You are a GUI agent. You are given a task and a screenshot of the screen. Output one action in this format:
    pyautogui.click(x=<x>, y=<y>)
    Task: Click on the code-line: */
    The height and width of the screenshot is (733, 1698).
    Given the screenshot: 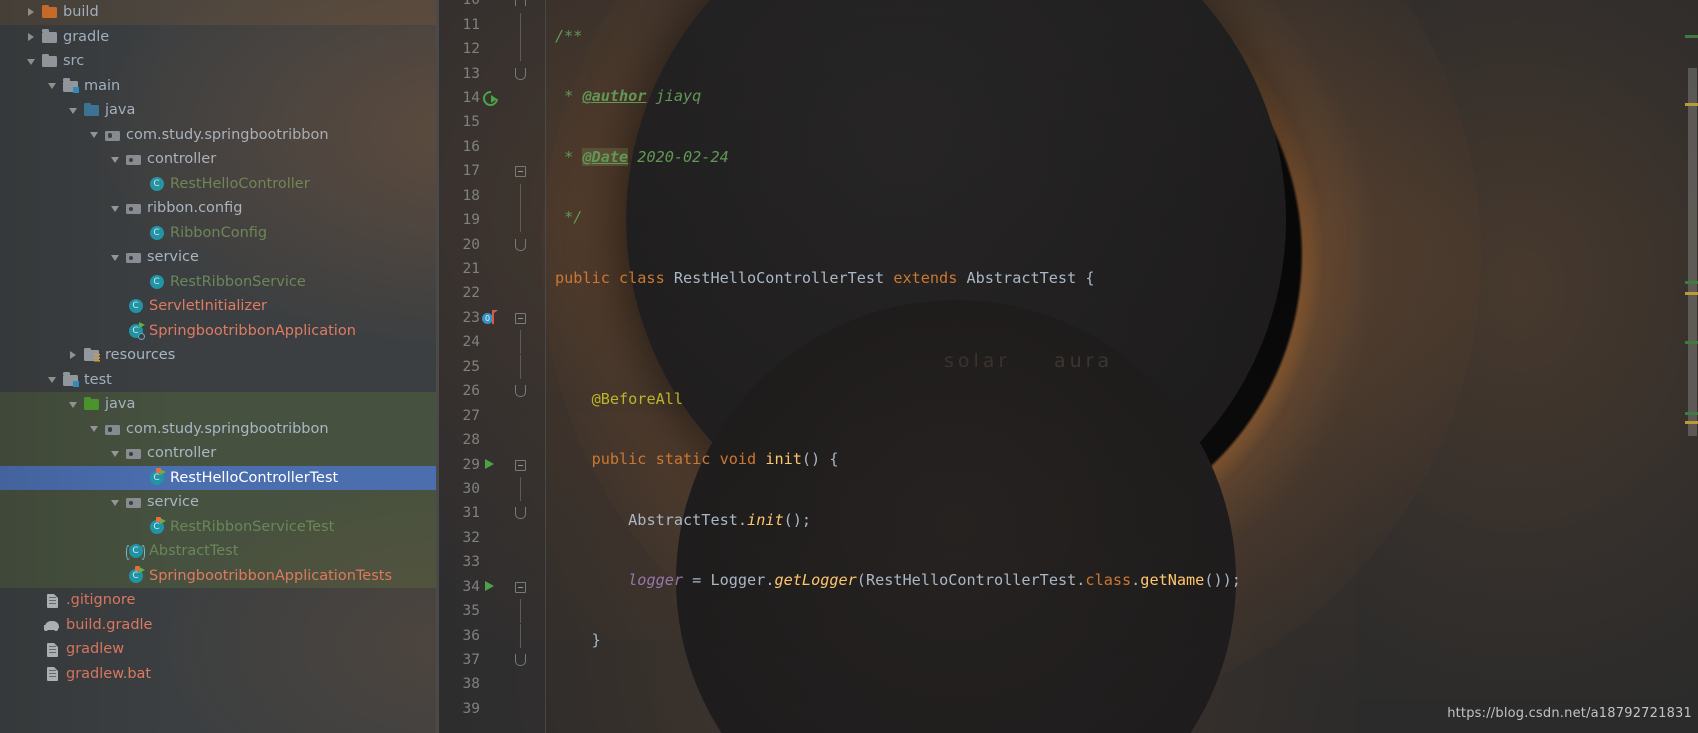 What is the action you would take?
    pyautogui.click(x=1122, y=217)
    